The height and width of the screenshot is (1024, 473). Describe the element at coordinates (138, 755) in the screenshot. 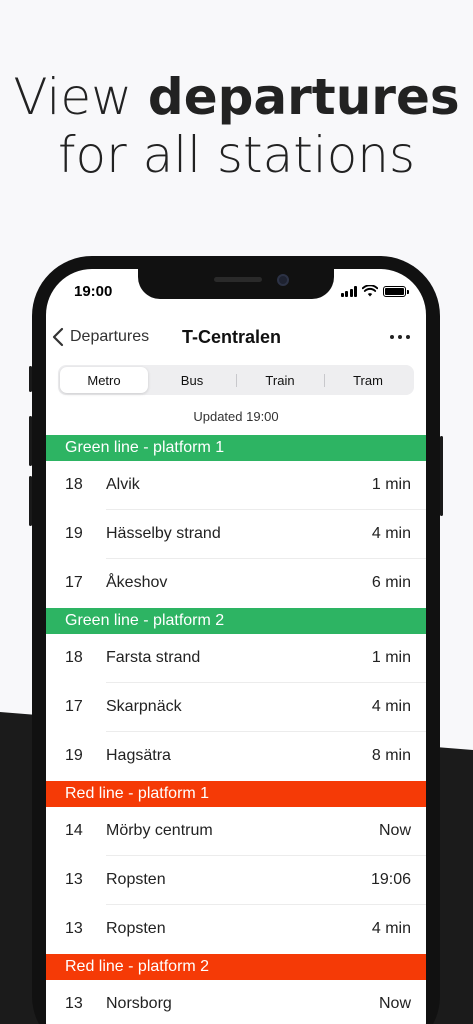

I see `destination: Hagsätra` at that location.